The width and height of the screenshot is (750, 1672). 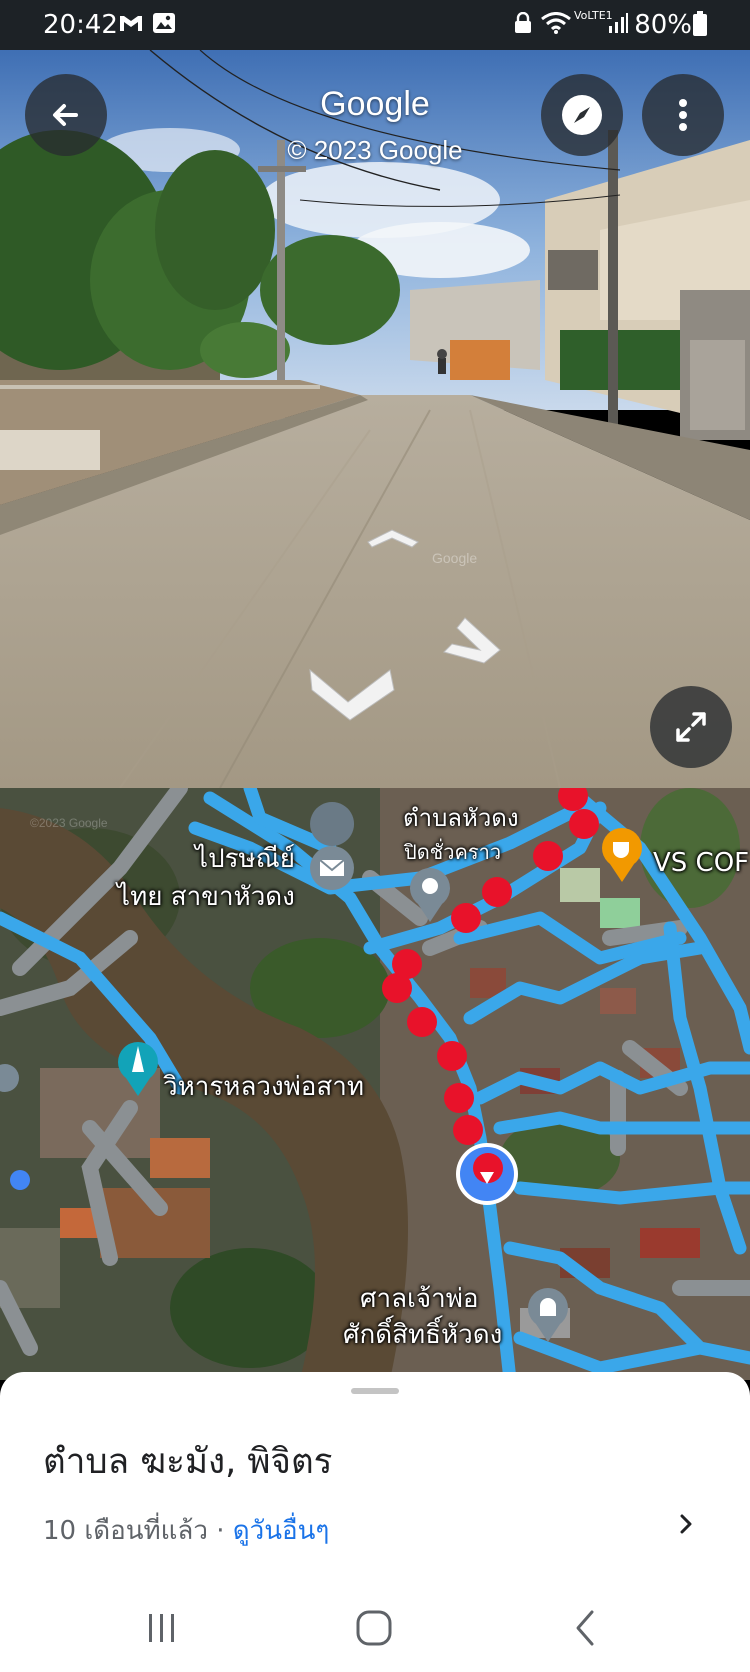 I want to click on map-label-subdistrict: ตำบลหัวดง, so click(x=461, y=818).